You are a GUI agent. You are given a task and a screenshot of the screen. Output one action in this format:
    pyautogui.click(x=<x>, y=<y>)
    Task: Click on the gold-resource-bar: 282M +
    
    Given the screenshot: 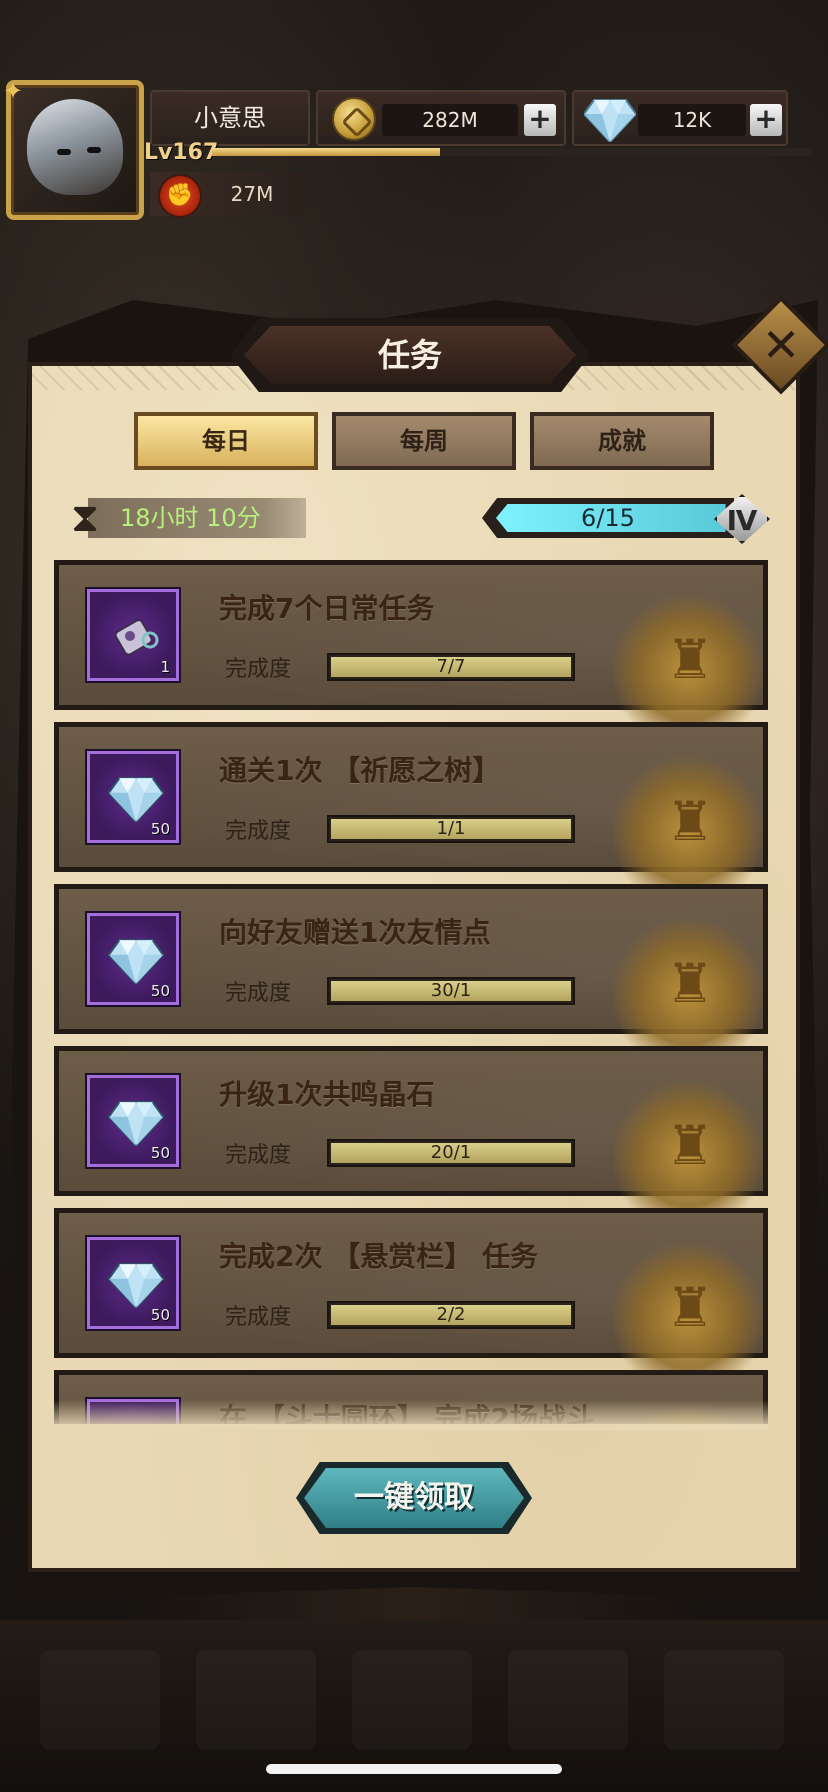 What is the action you would take?
    pyautogui.click(x=441, y=118)
    